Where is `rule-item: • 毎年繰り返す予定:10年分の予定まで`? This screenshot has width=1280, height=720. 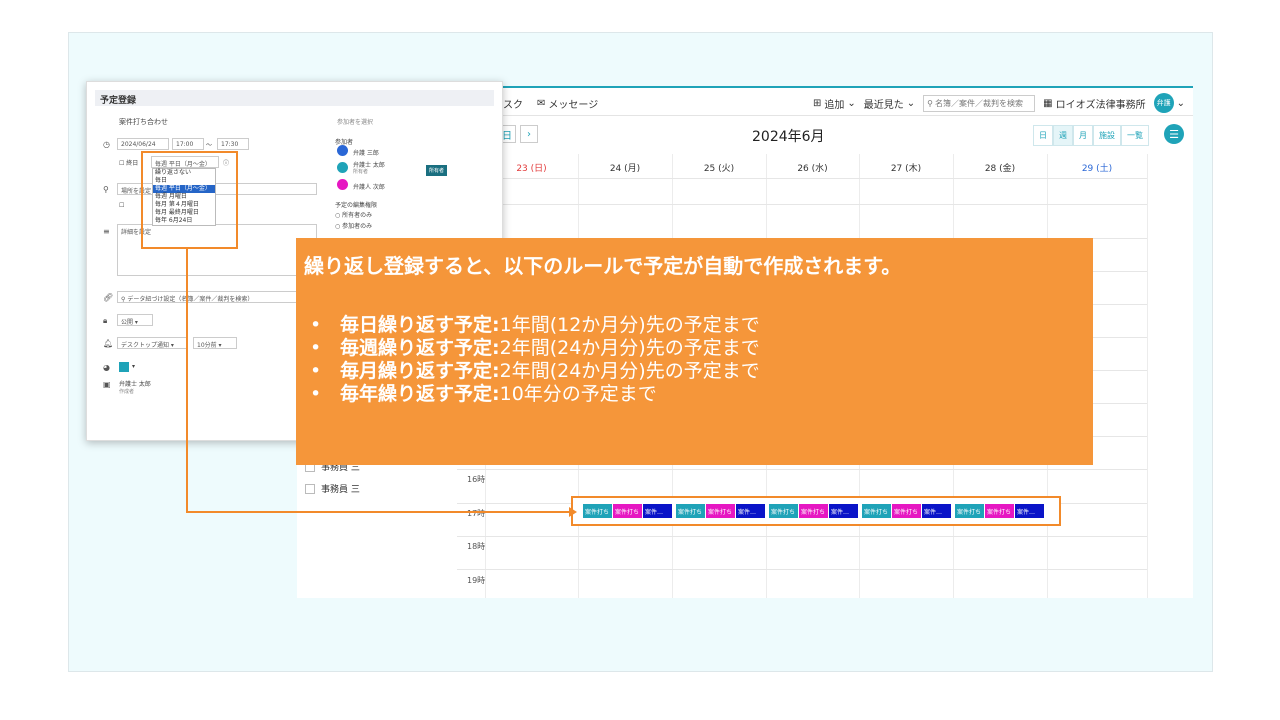 rule-item: • 毎年繰り返す予定:10年分の予定まで is located at coordinates (535, 394).